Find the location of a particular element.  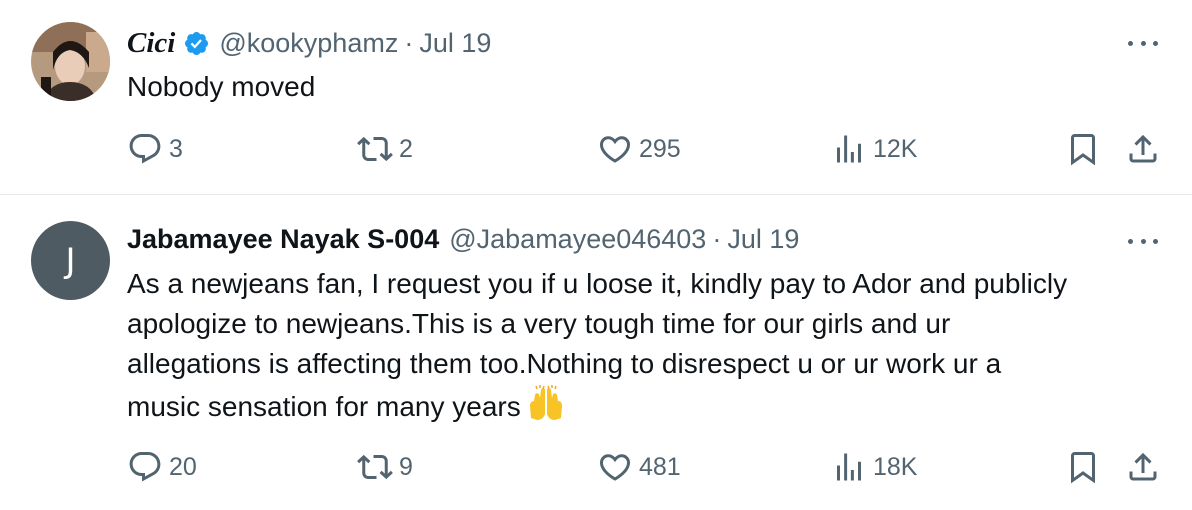

retweet-button: 2 is located at coordinates (385, 149).